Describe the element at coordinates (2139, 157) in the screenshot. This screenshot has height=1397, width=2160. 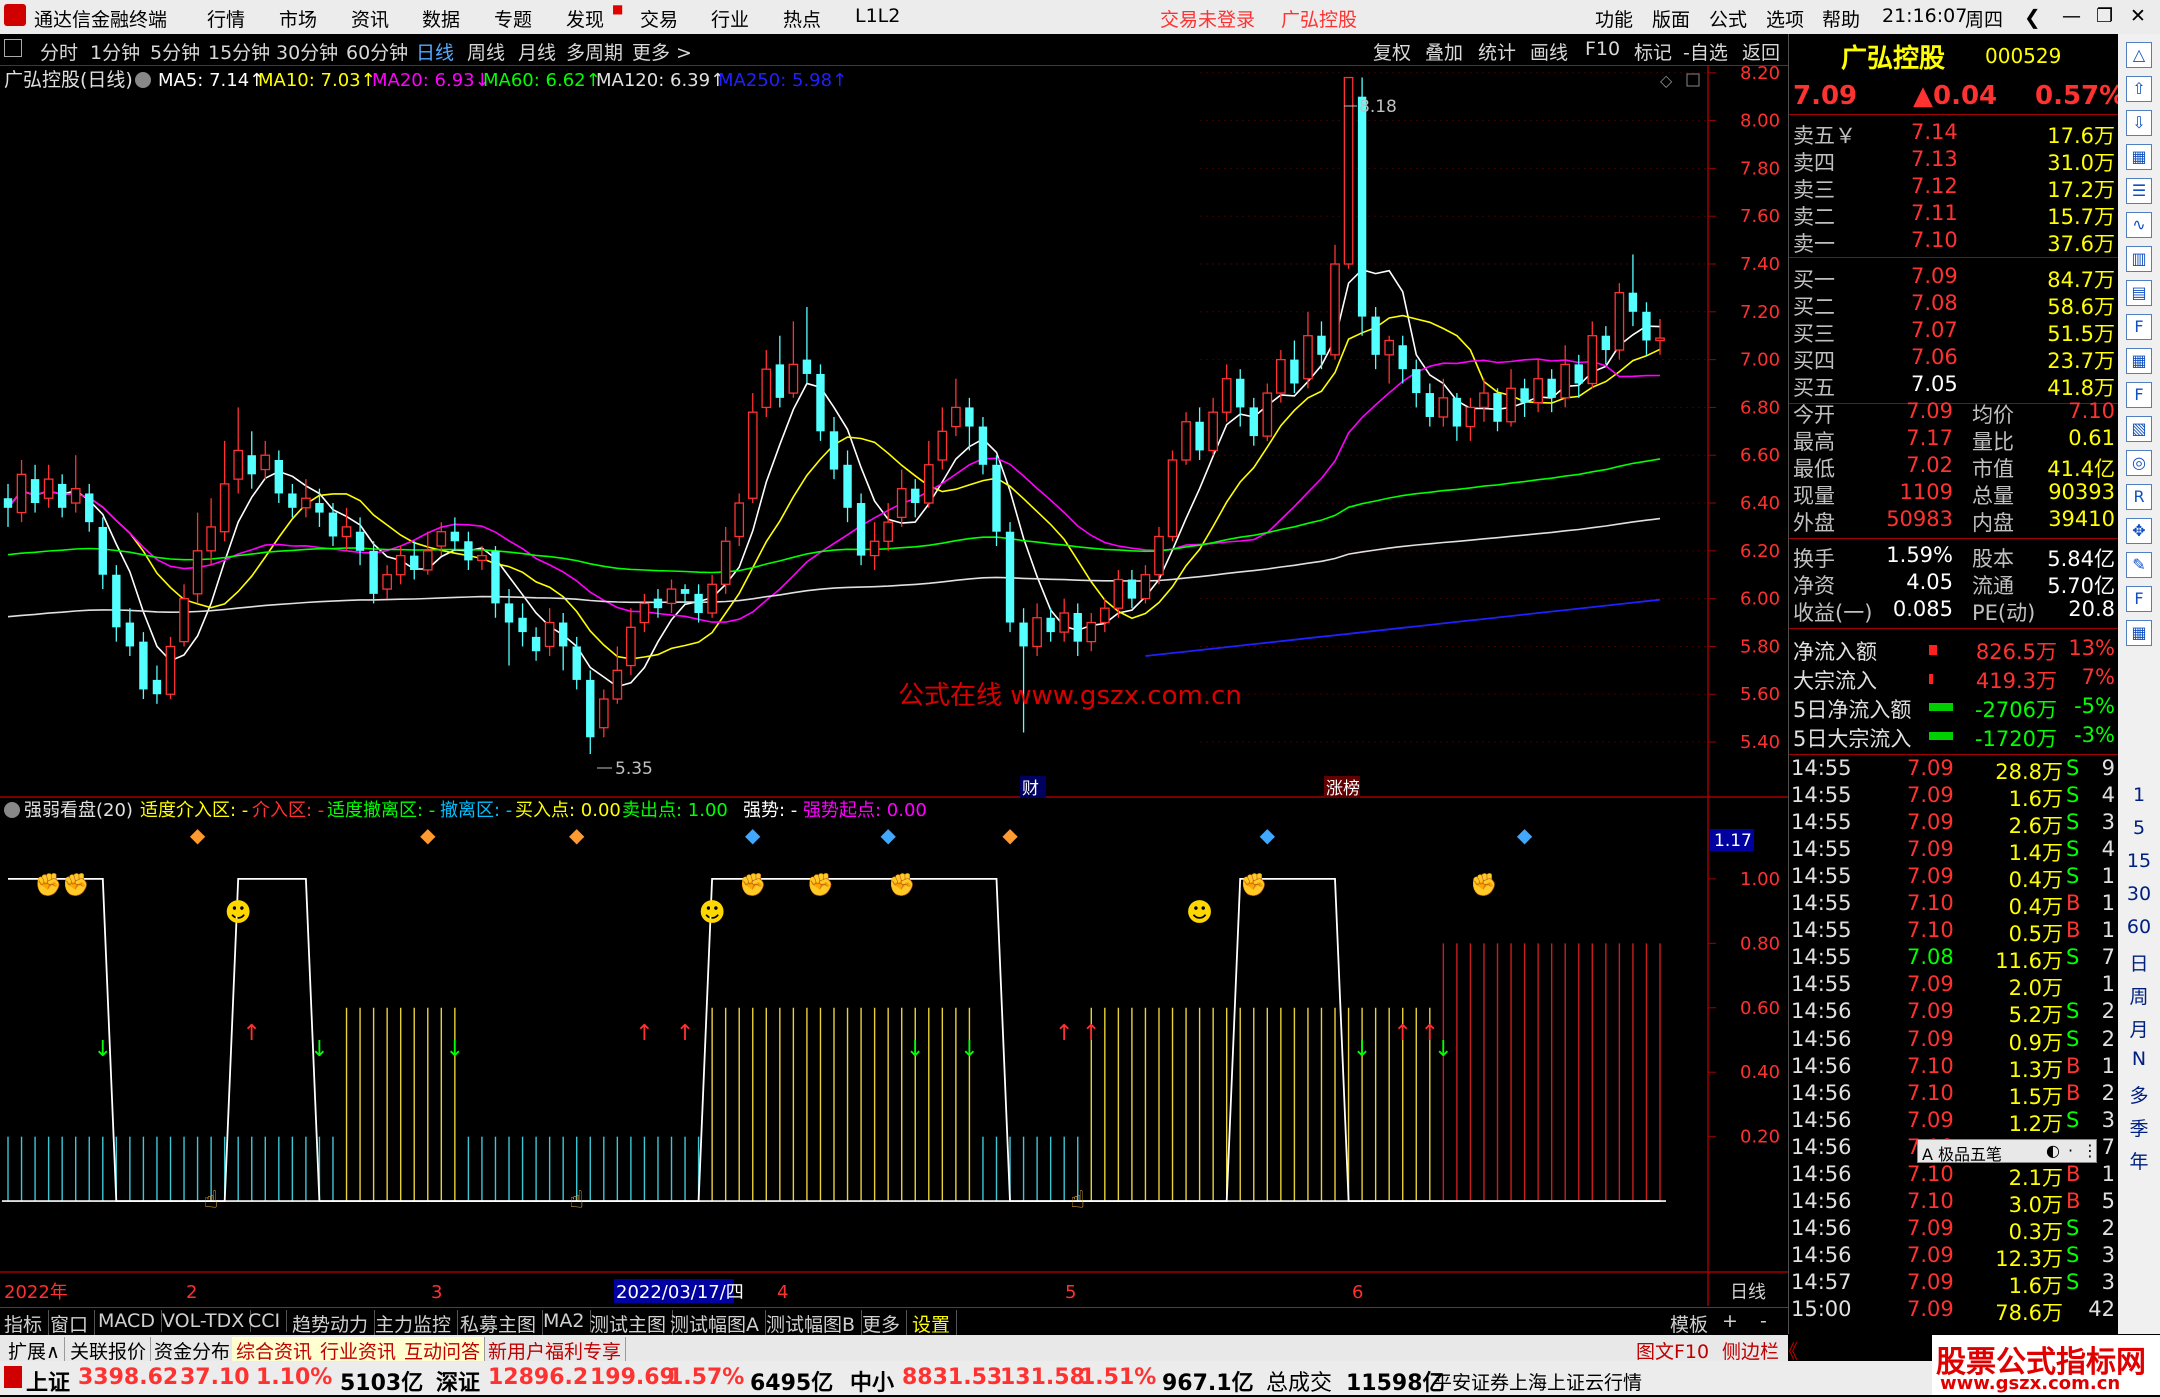
I see `calculator-icon: ▦` at that location.